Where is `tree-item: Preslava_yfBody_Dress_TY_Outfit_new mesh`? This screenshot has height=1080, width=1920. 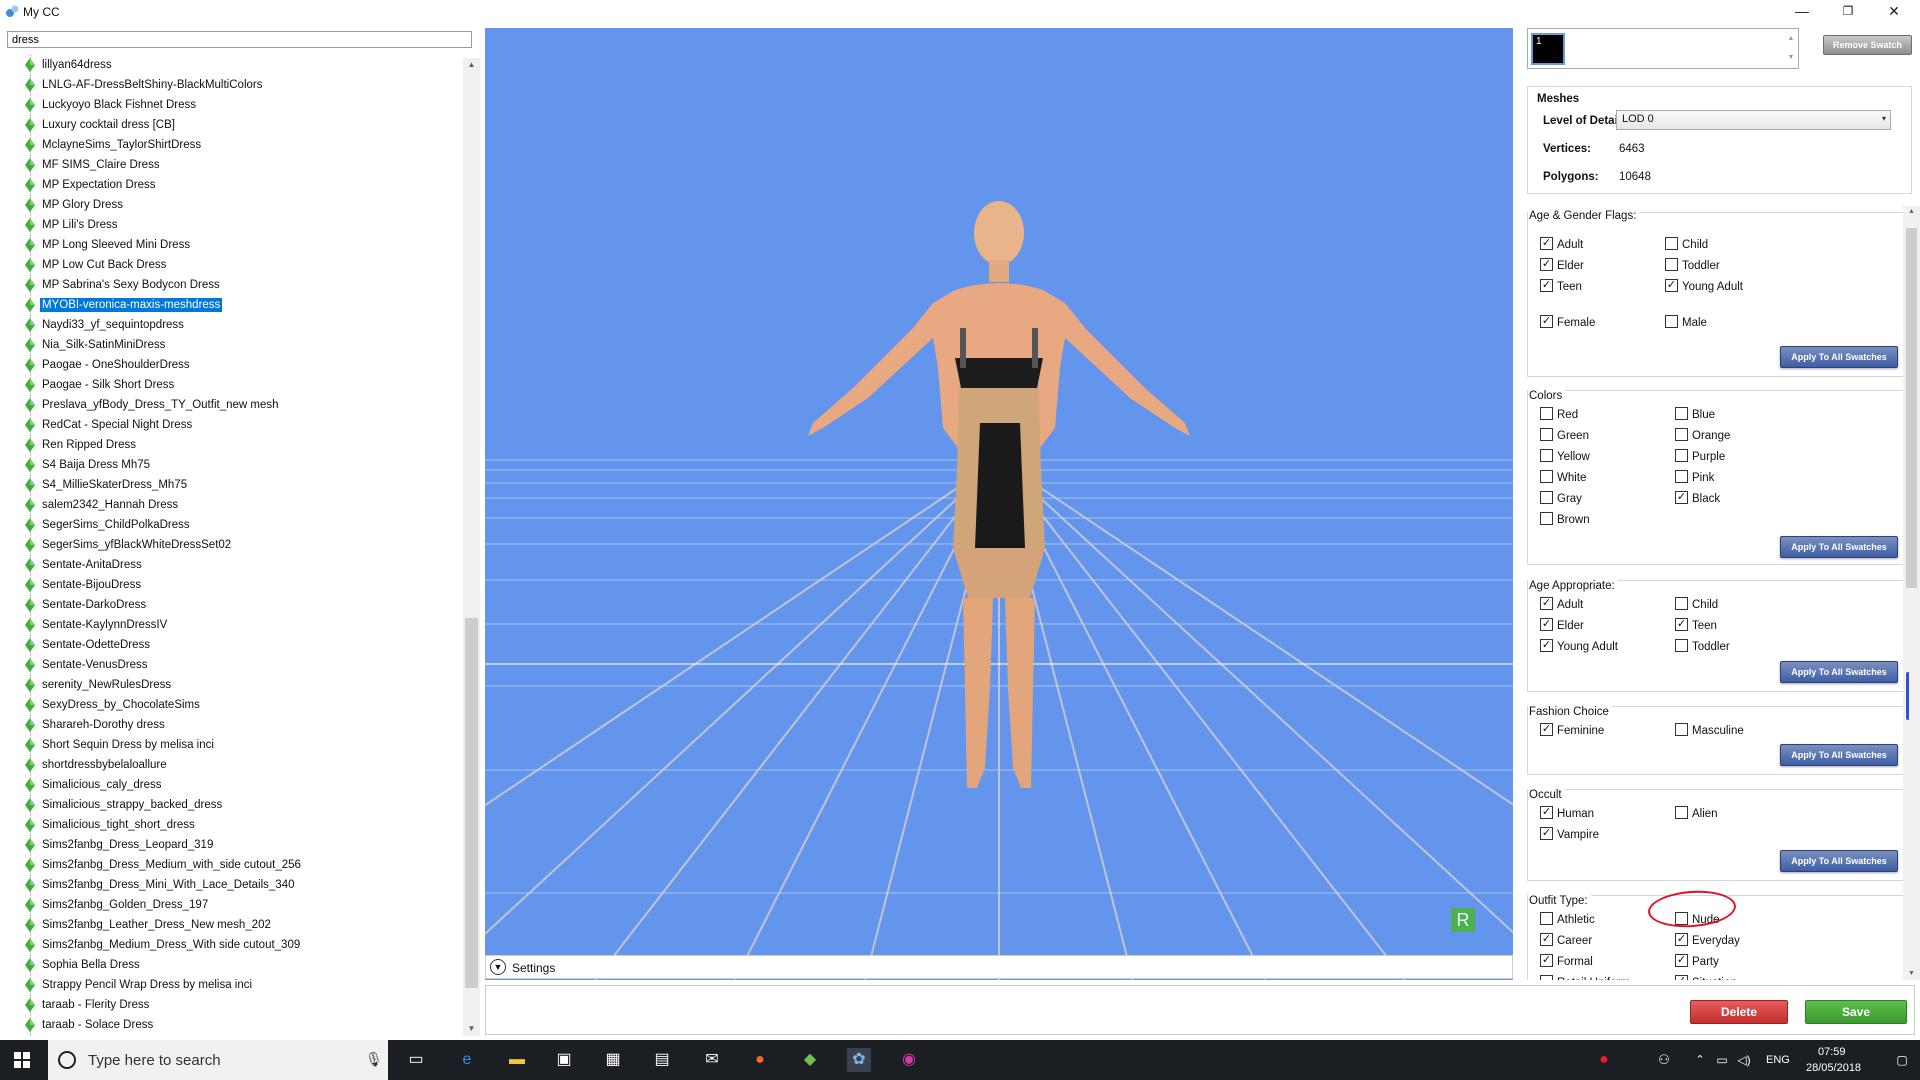
tree-item: Preslava_yfBody_Dress_TY_Outfit_new mesh is located at coordinates (153, 405).